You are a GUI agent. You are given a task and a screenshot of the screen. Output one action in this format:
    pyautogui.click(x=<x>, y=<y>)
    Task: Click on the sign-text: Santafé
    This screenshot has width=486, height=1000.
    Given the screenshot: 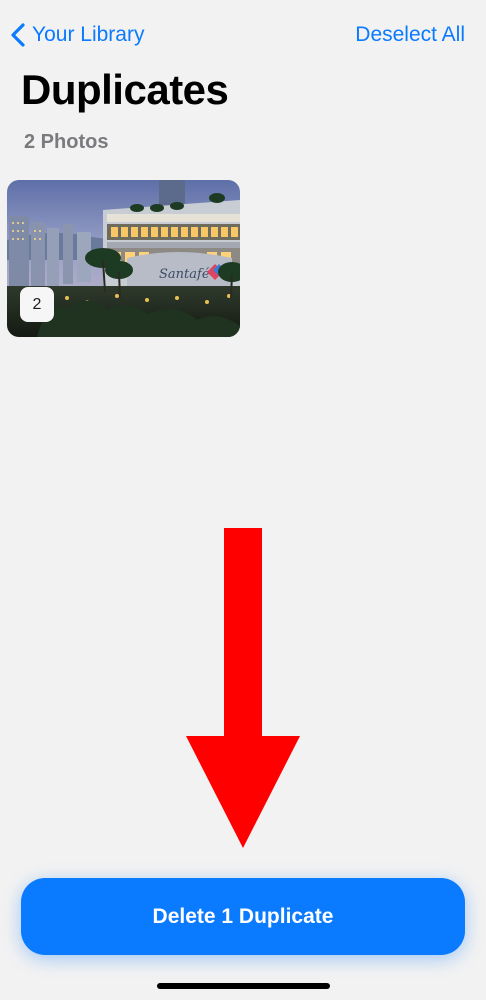 What is the action you would take?
    pyautogui.click(x=184, y=274)
    